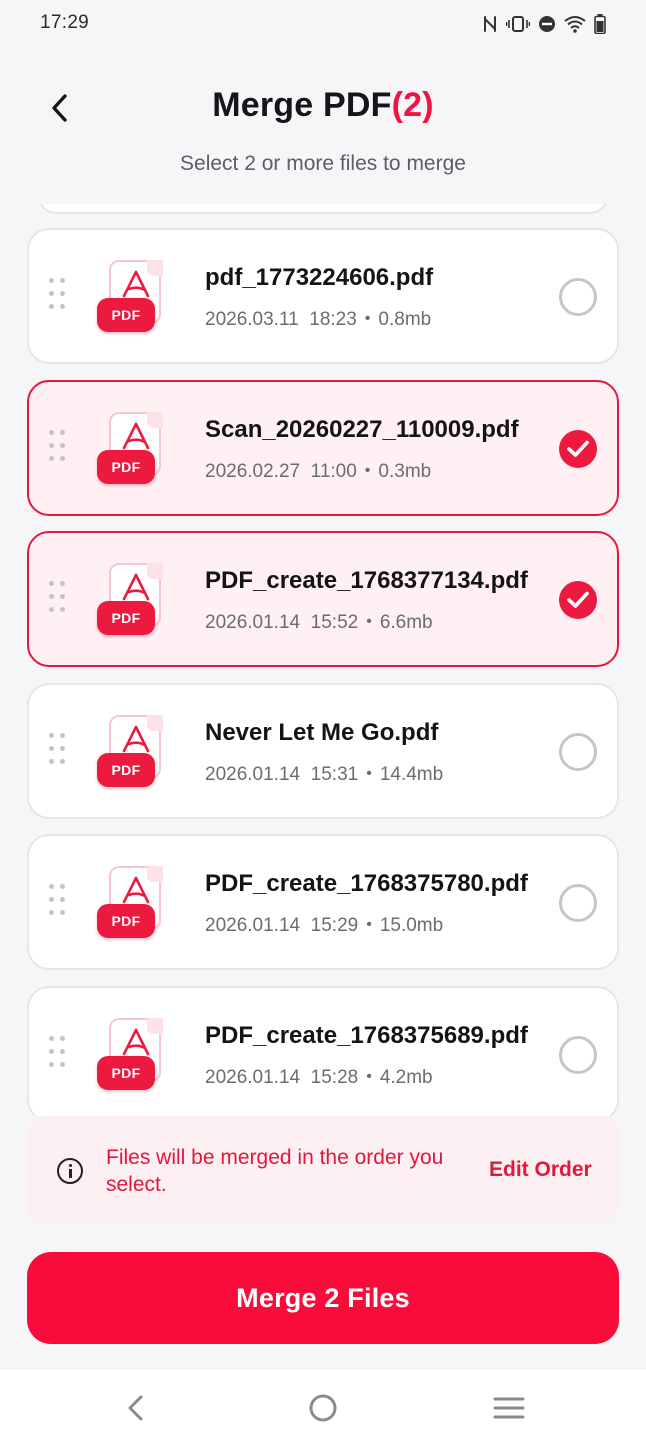 This screenshot has width=646, height=1440. I want to click on selected-count: (2), so click(412, 105).